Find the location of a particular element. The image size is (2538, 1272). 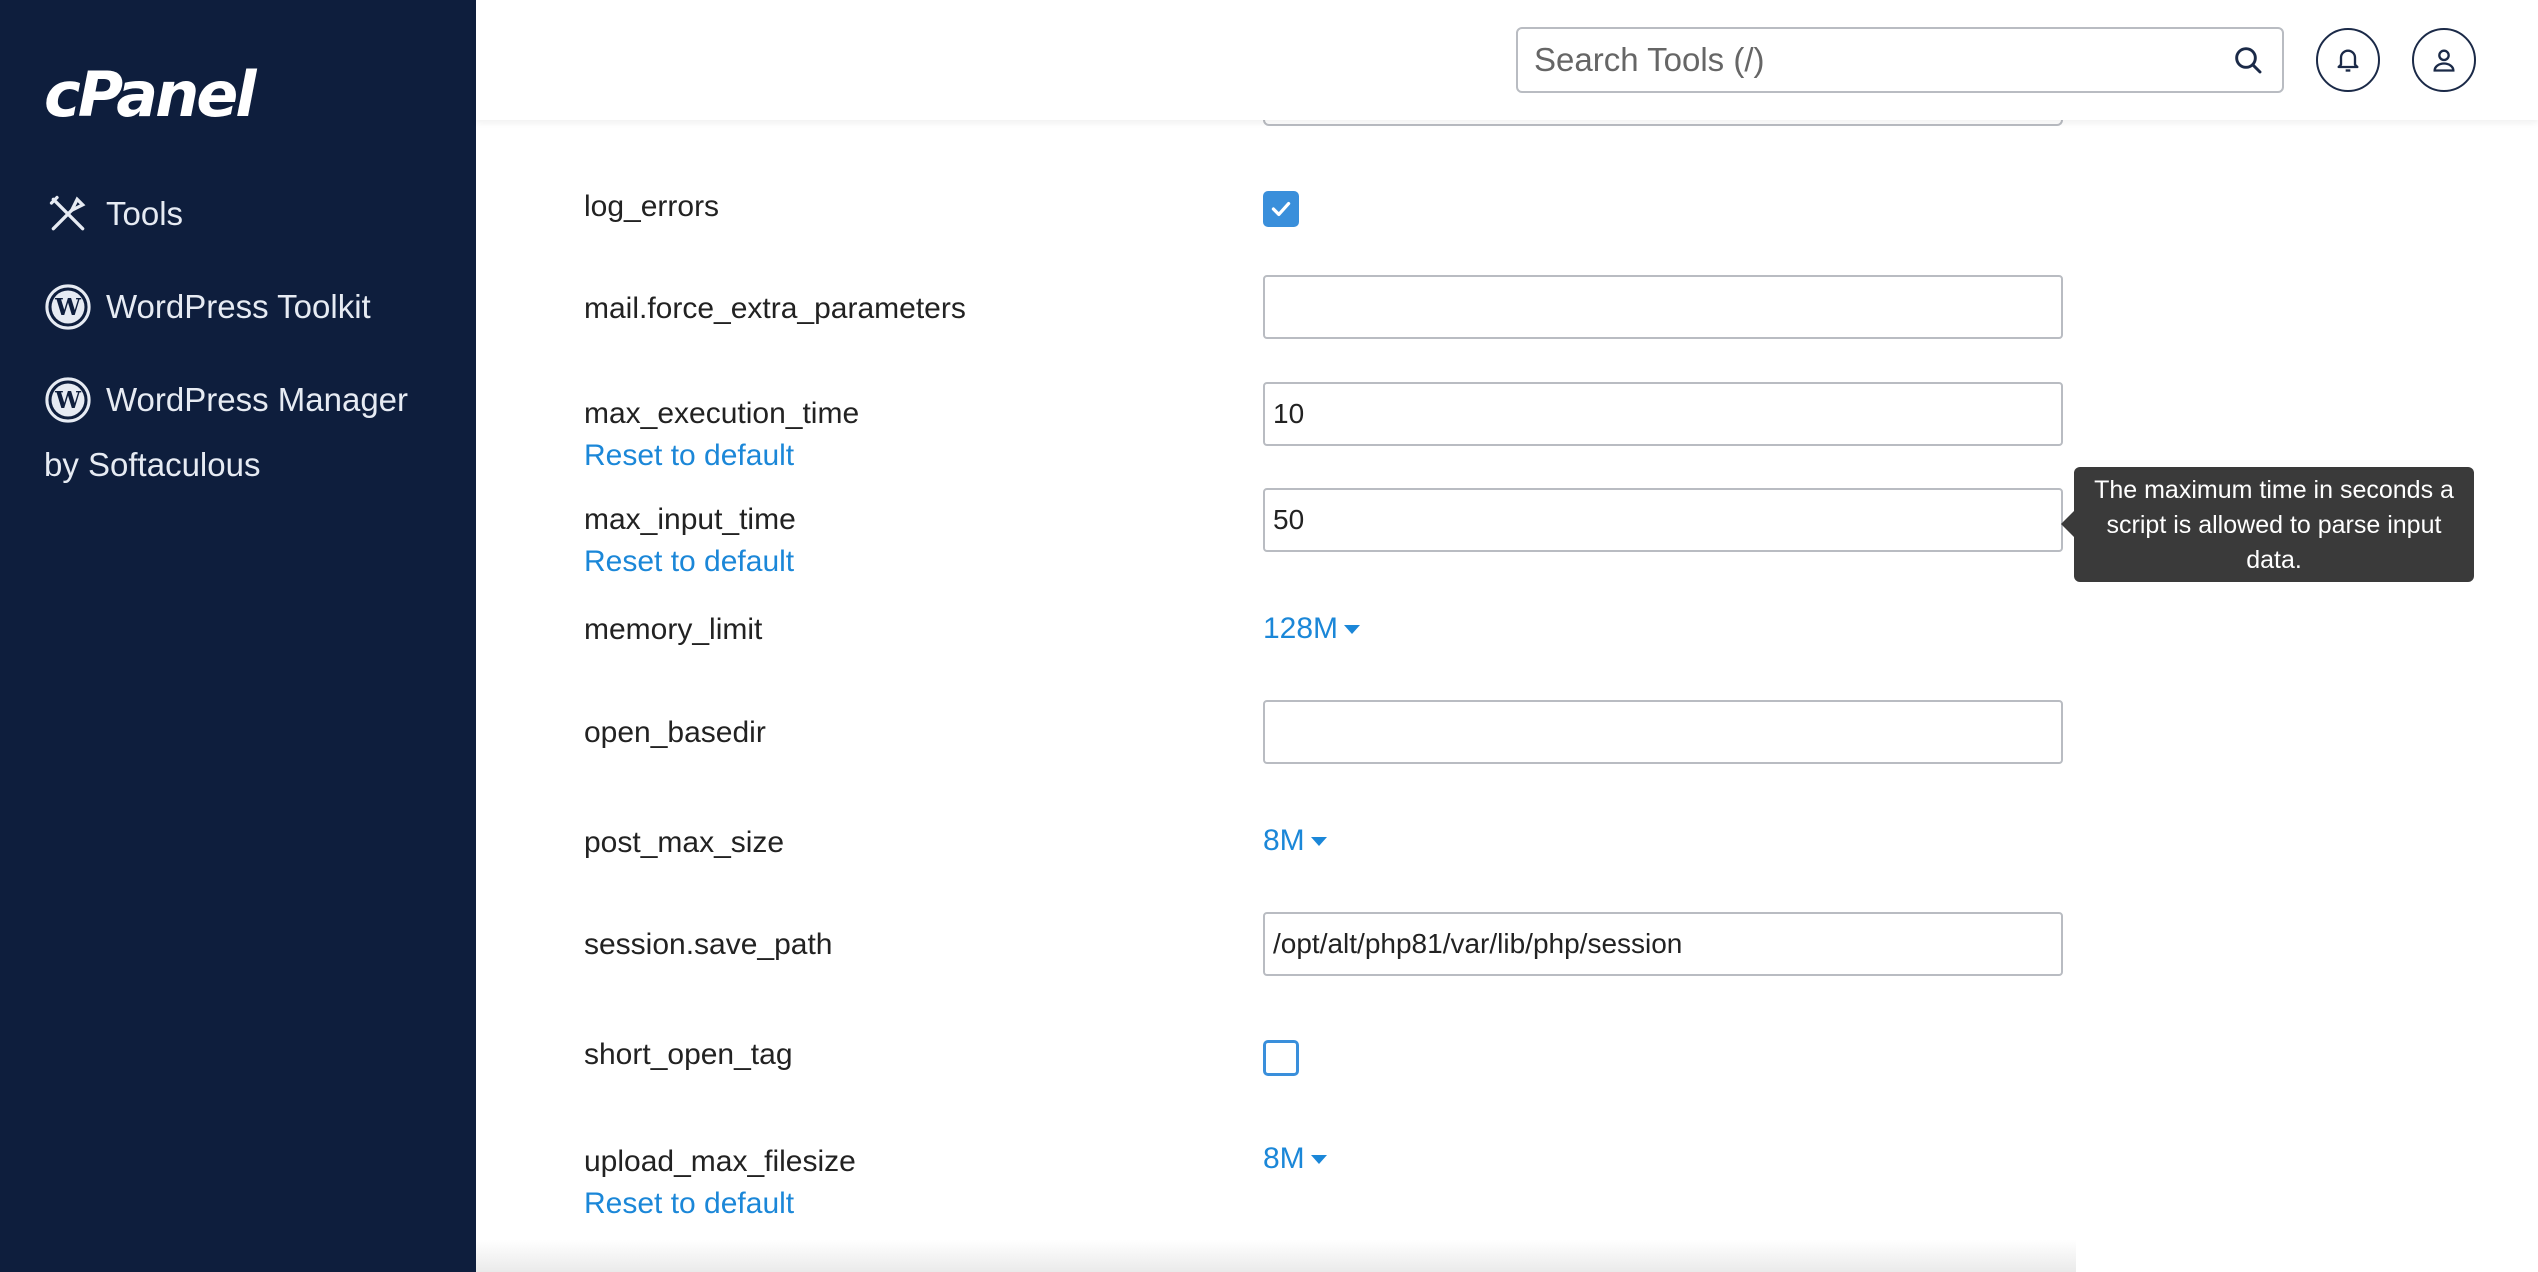

cpanel-logo: cPanel is located at coordinates (150, 94).